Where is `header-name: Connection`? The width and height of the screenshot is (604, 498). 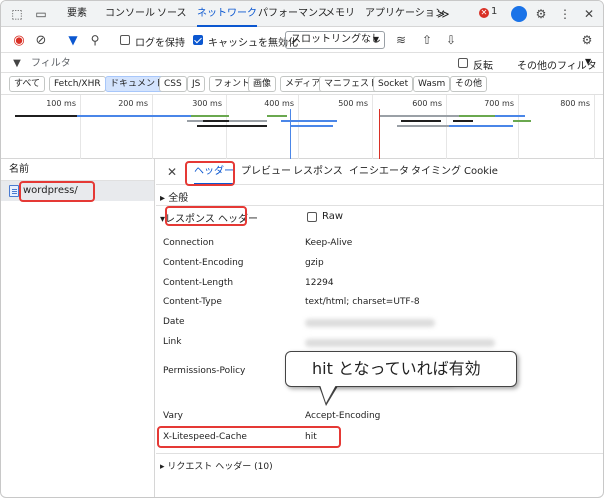
header-name: Connection is located at coordinates (188, 243).